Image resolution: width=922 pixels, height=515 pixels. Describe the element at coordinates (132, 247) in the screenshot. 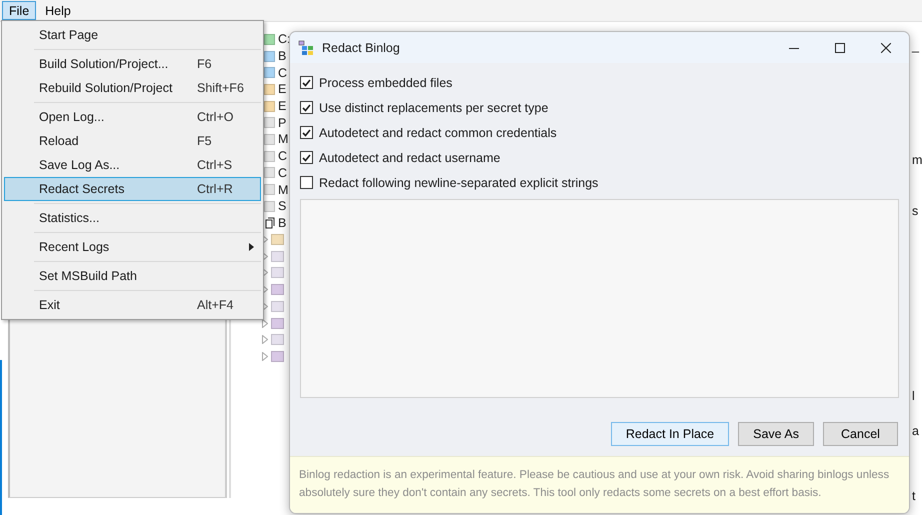

I see `menu-item: Recent Logs` at that location.